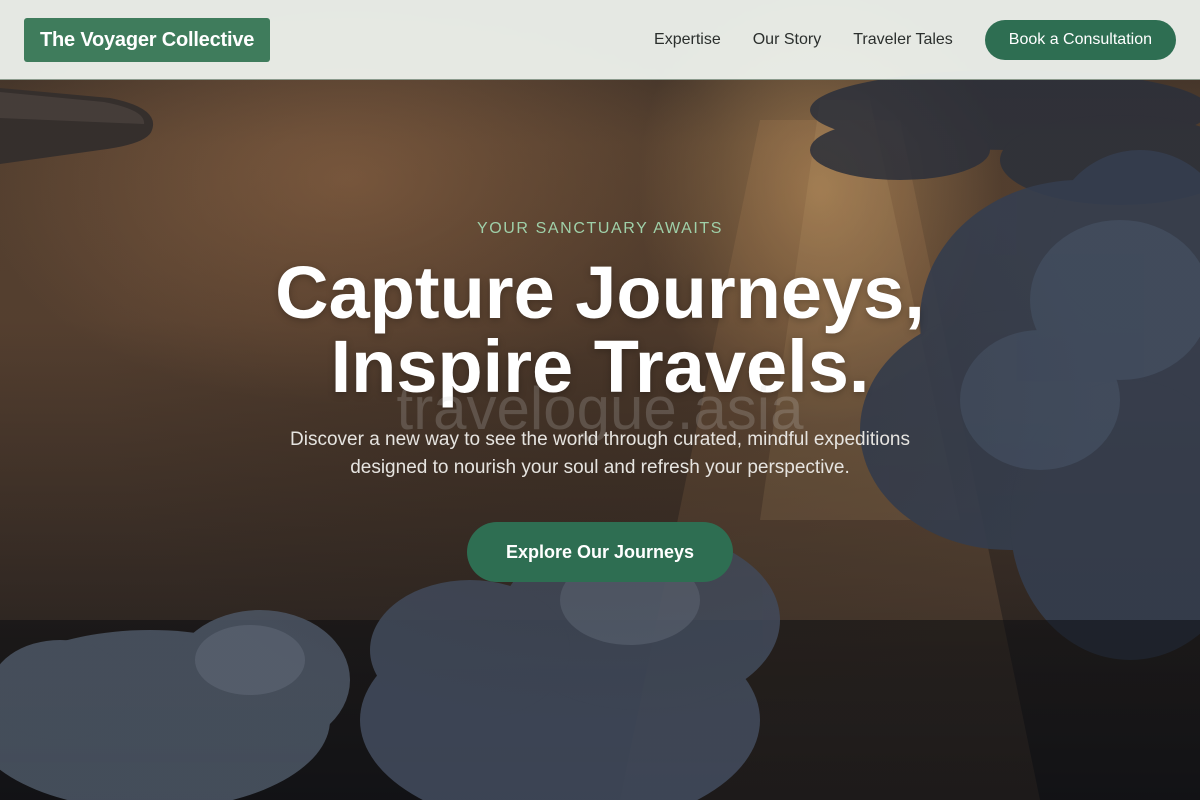  What do you see at coordinates (600, 228) in the screenshot?
I see `hero-eyebrow: YOUR SANCTUARY AWAITS` at bounding box center [600, 228].